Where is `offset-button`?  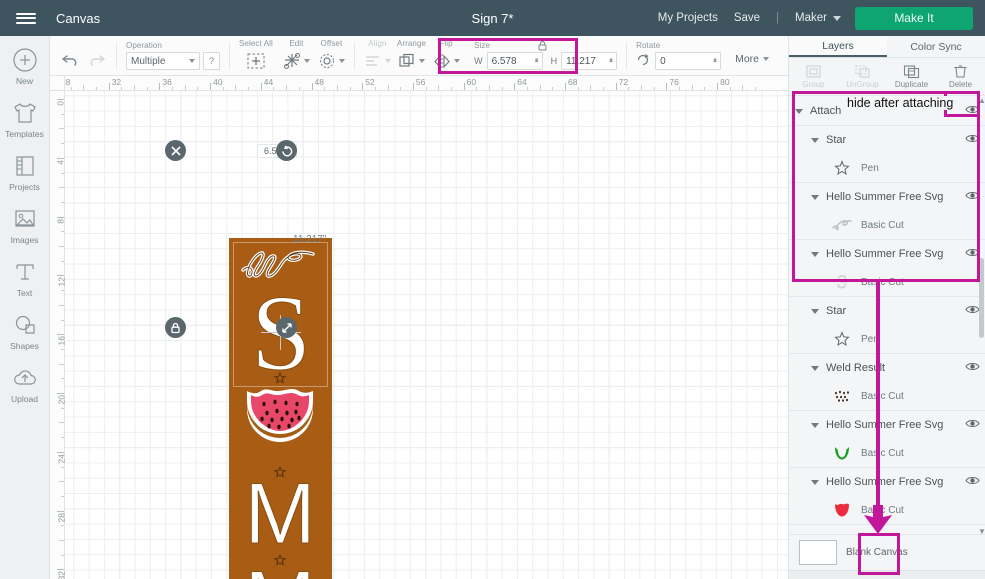 offset-button is located at coordinates (331, 61).